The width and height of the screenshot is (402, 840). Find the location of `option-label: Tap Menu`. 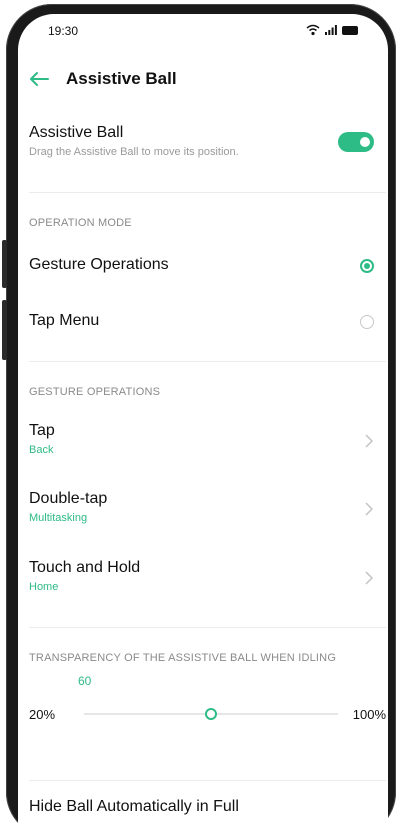

option-label: Tap Menu is located at coordinates (64, 320).